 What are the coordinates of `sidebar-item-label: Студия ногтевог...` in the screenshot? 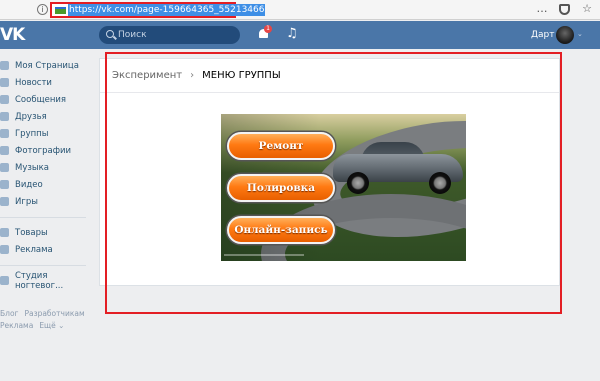 It's located at (39, 280).